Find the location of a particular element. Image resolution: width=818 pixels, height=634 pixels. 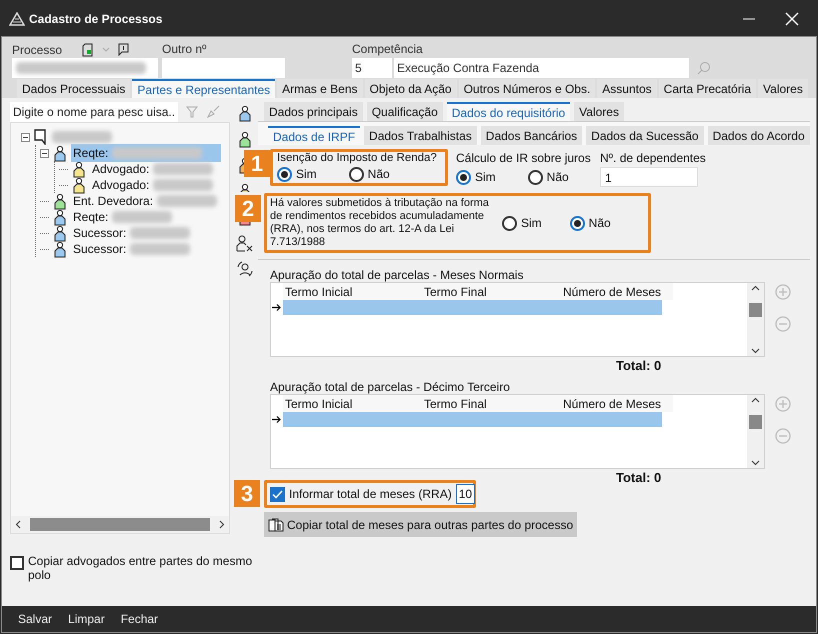

copy-icon is located at coordinates (276, 525).